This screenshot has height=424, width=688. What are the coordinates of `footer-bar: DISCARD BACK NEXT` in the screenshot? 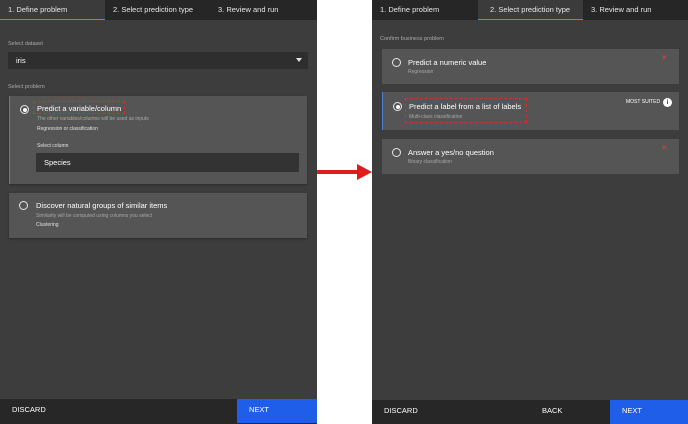 It's located at (530, 412).